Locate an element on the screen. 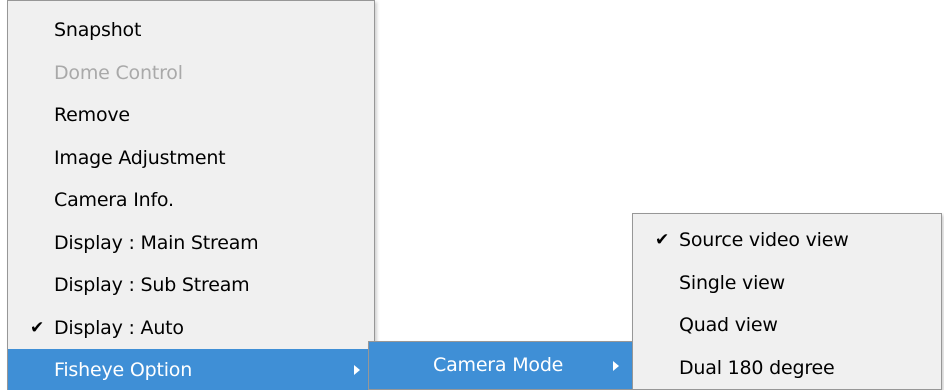 This screenshot has width=944, height=390. menu-item-label: Single view is located at coordinates (732, 282).